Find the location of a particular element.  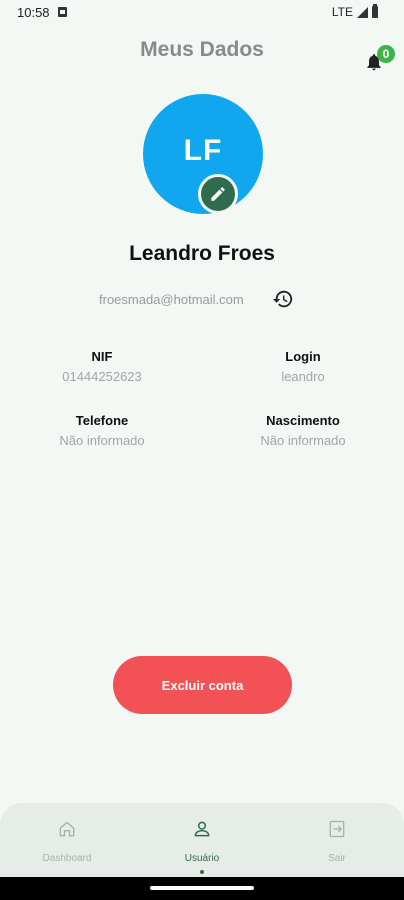

nif-value: 01444252623 is located at coordinates (102, 376).